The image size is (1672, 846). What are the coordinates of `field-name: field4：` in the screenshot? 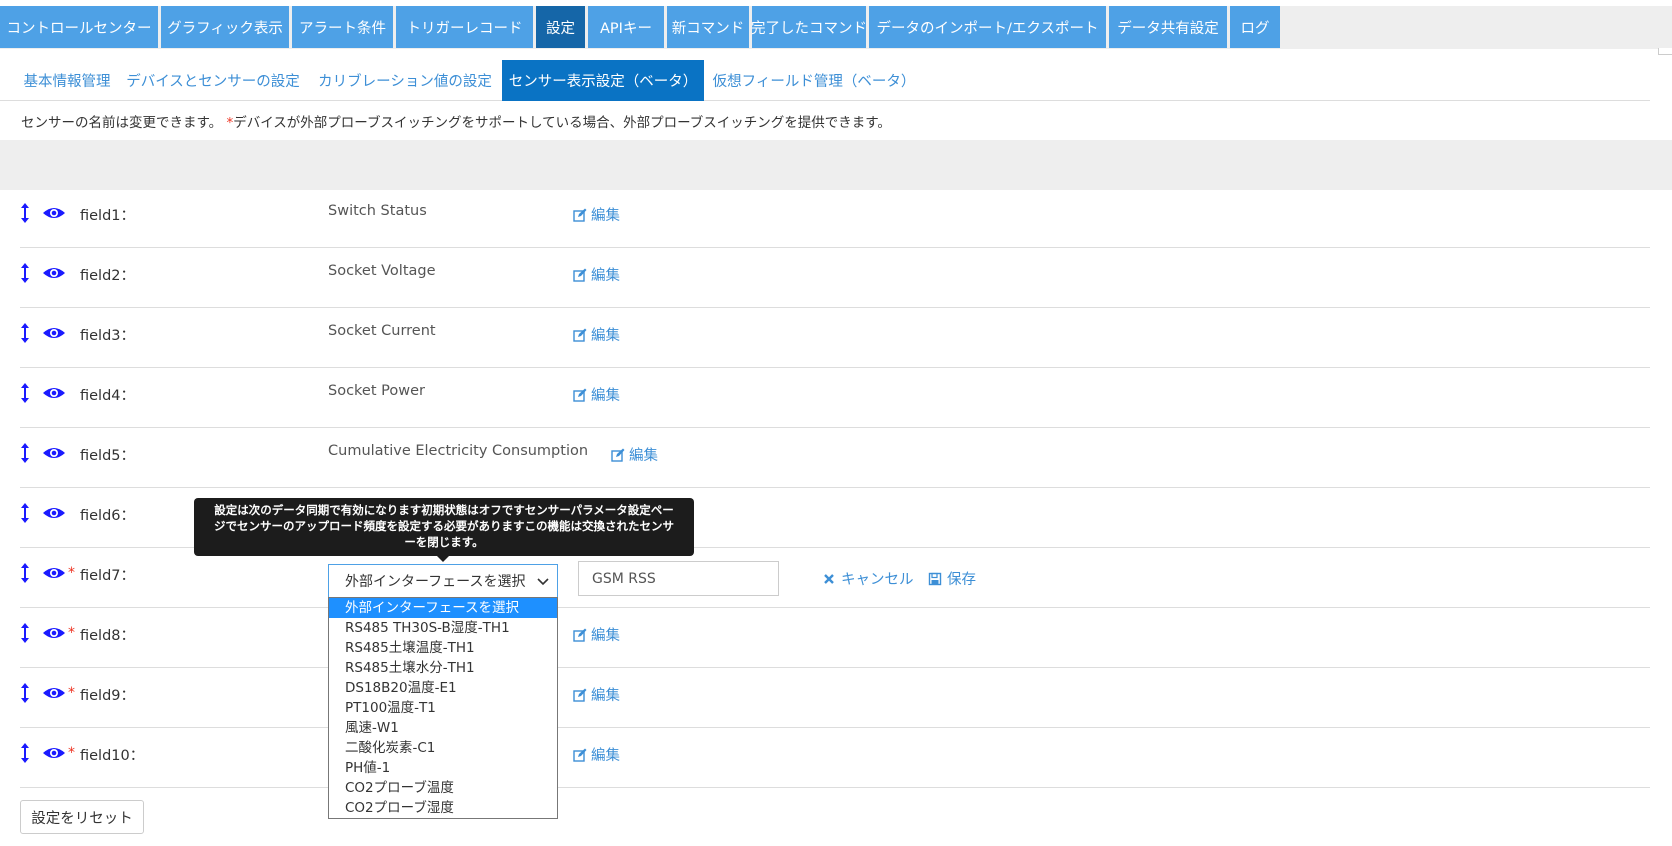 It's located at (108, 396).